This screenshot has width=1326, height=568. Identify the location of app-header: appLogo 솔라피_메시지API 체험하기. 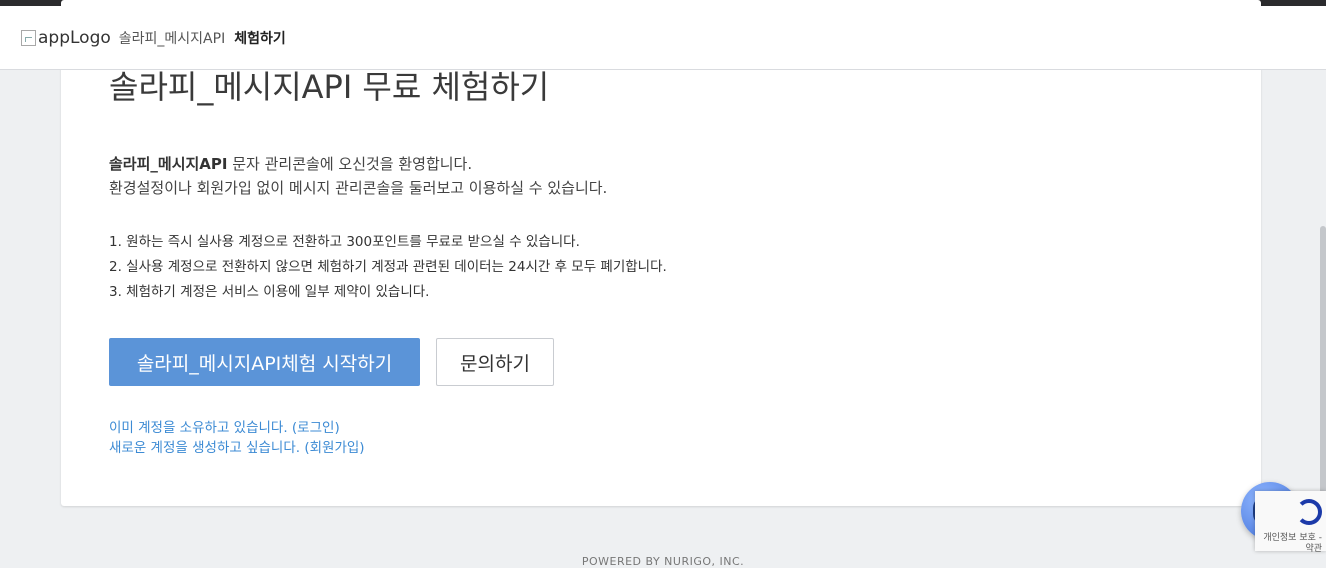
(663, 38).